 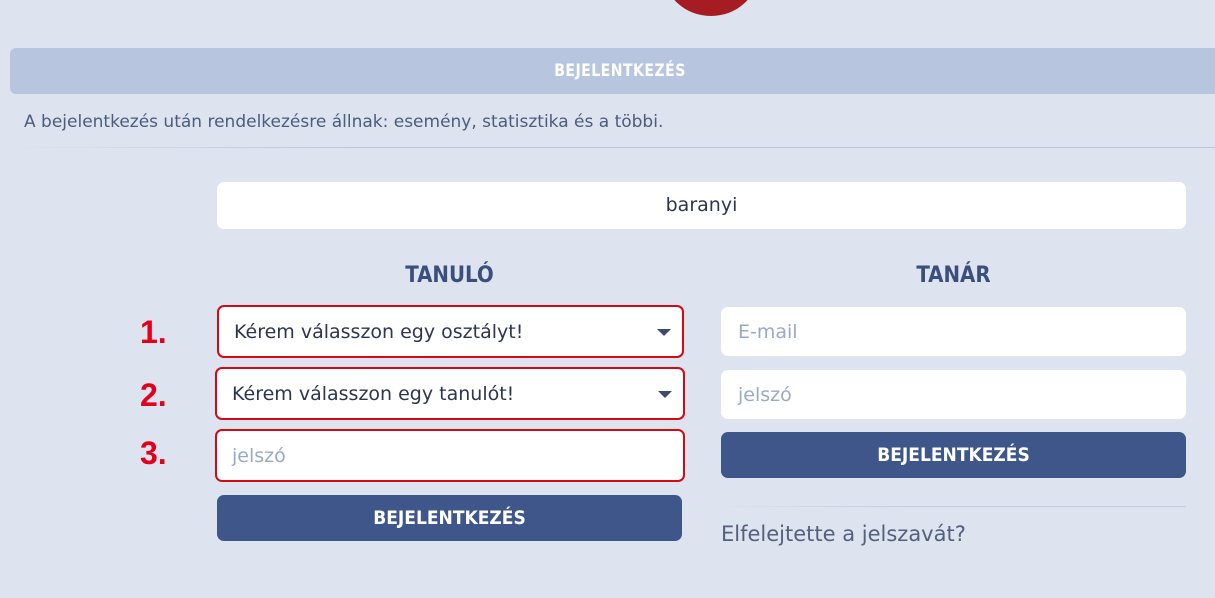 What do you see at coordinates (153, 332) in the screenshot?
I see `step-number-1: 1.` at bounding box center [153, 332].